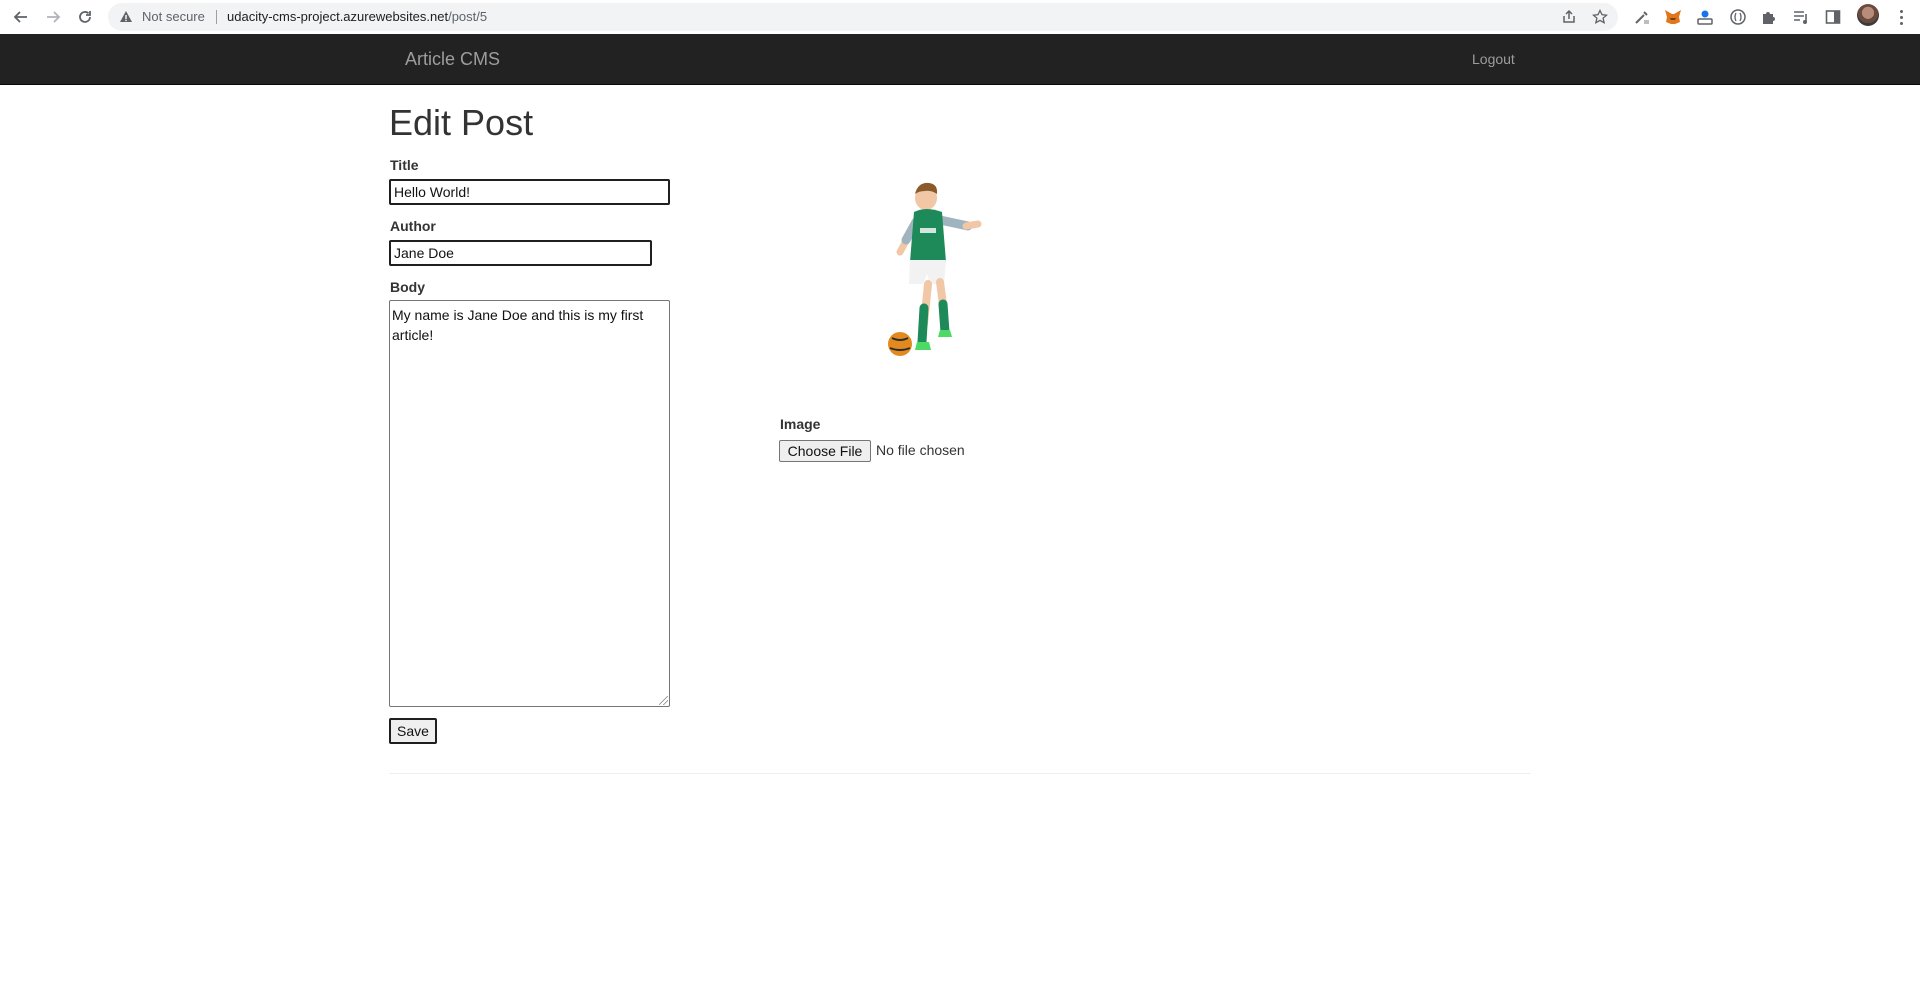 The image size is (1920, 983). I want to click on reading-list-icon, so click(1801, 17).